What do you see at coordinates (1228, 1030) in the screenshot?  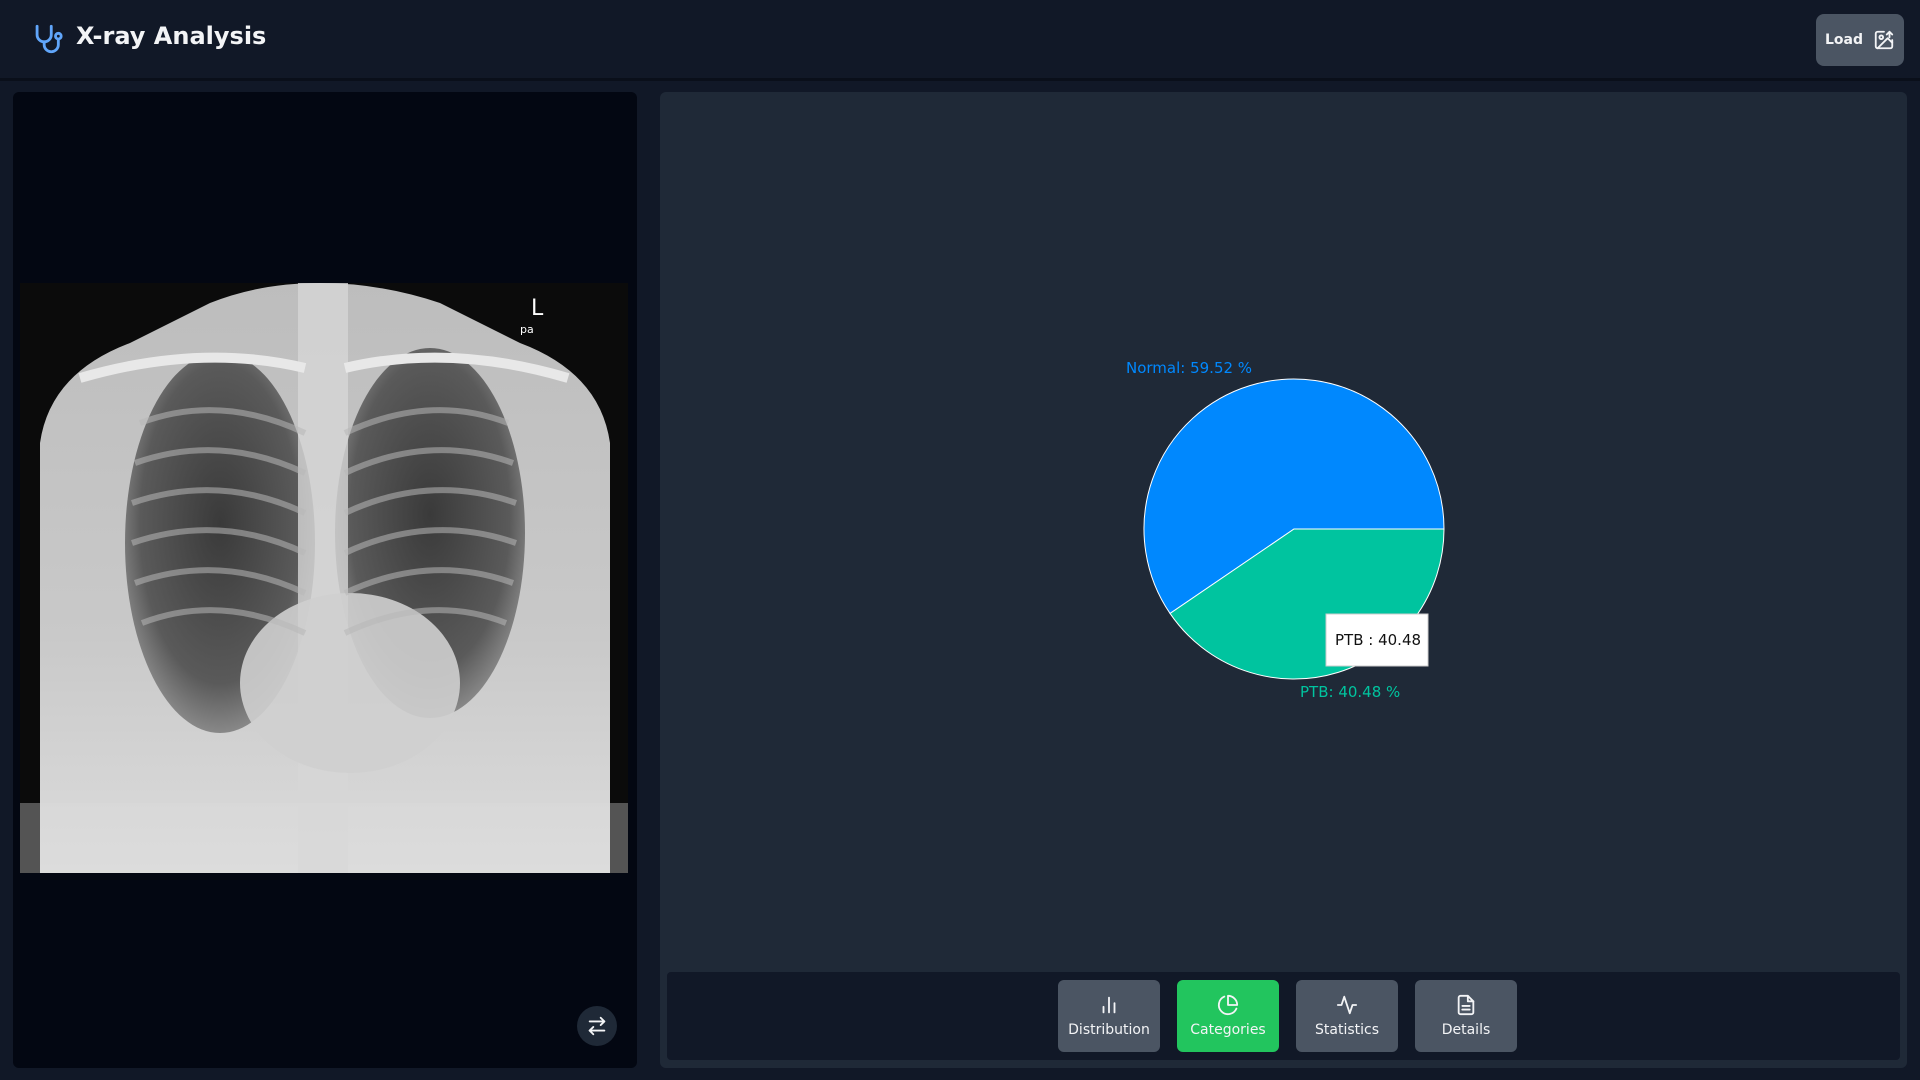 I see `tab-label: Categories` at bounding box center [1228, 1030].